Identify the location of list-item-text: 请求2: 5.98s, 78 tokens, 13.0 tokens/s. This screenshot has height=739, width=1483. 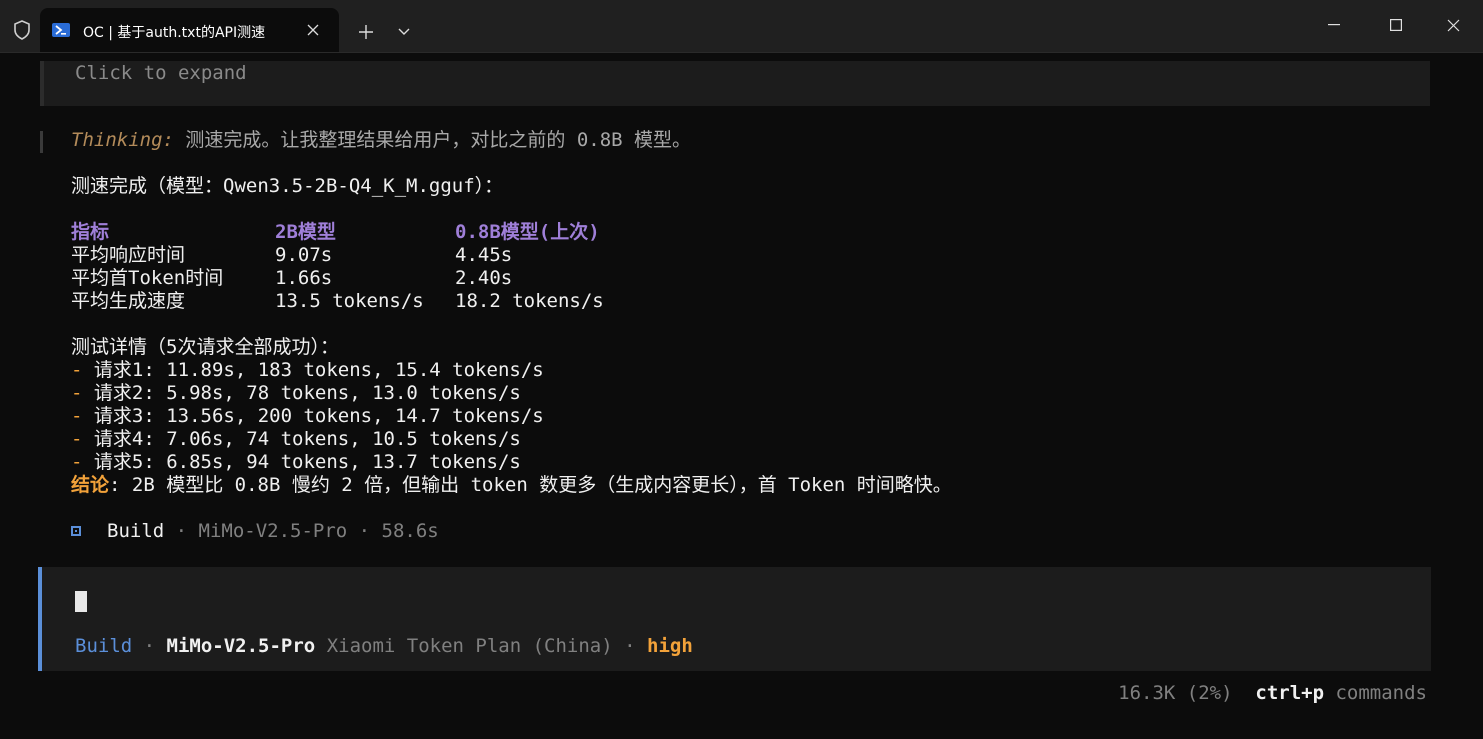
(301, 393).